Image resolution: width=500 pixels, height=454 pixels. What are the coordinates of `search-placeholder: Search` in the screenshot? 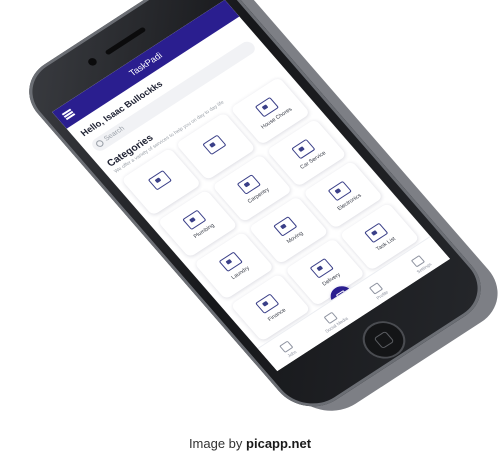 It's located at (114, 134).